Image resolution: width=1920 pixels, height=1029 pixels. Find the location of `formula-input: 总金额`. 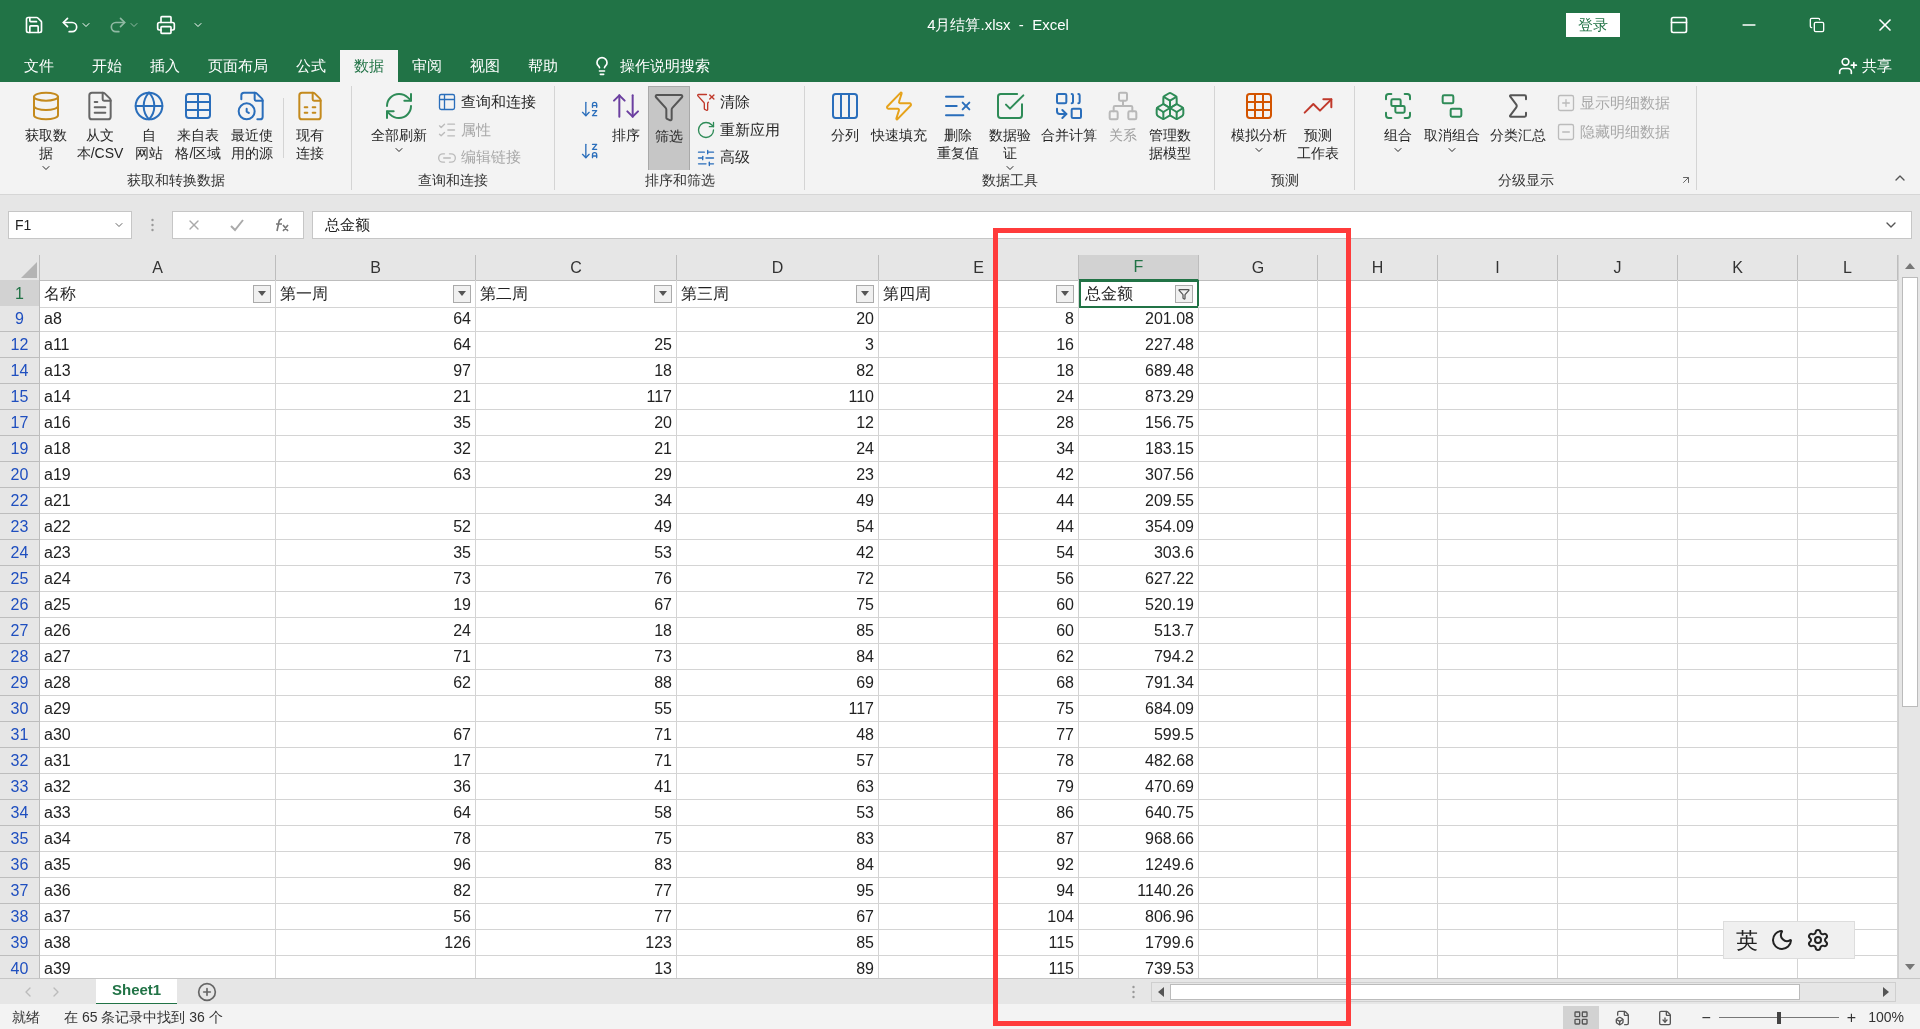

formula-input: 总金额 is located at coordinates (1112, 225).